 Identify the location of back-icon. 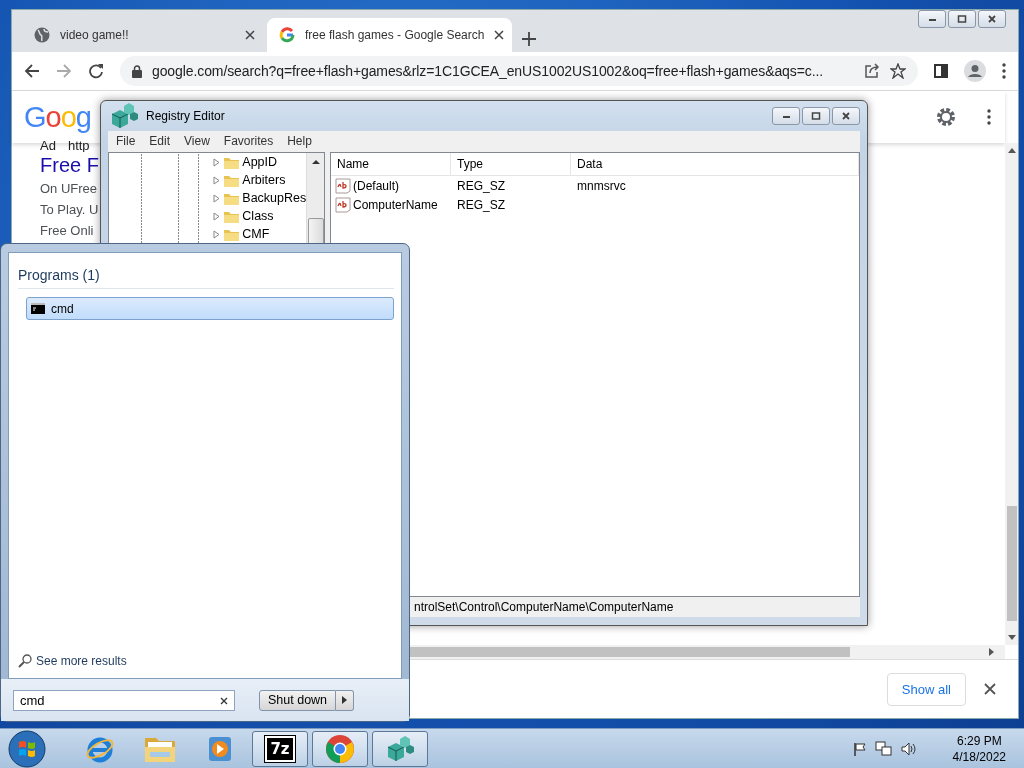
(32, 71).